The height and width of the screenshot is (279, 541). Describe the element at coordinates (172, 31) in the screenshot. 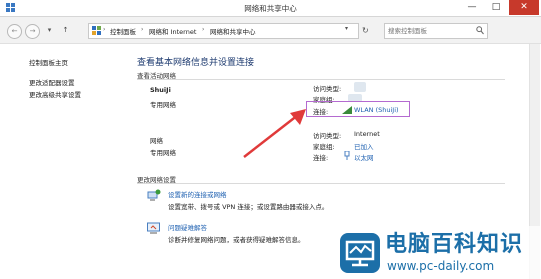

I see `breadcrumb-network-internet: 网络和 Internet` at that location.